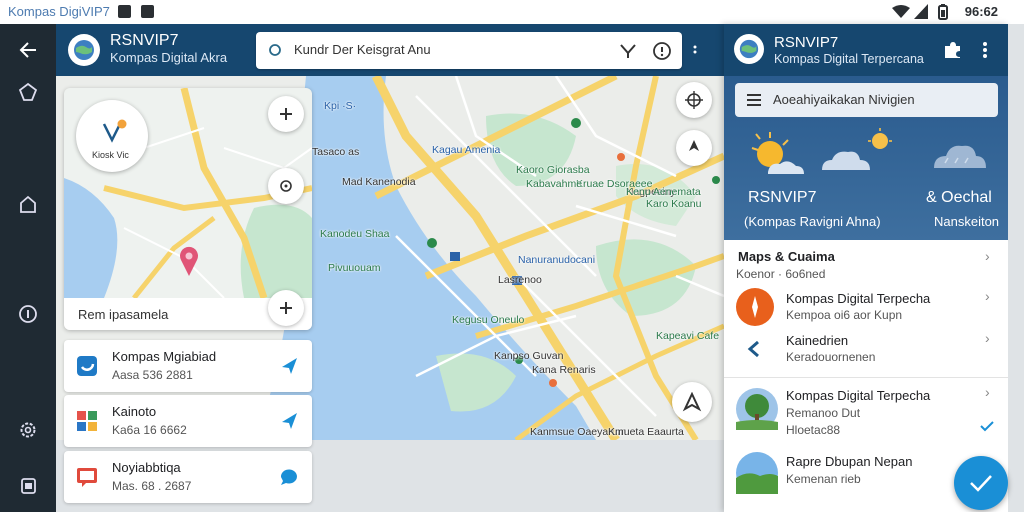 This screenshot has width=1024, height=512. Describe the element at coordinates (379, 182) in the screenshot. I see `map-label: Mad Kanenodia` at that location.